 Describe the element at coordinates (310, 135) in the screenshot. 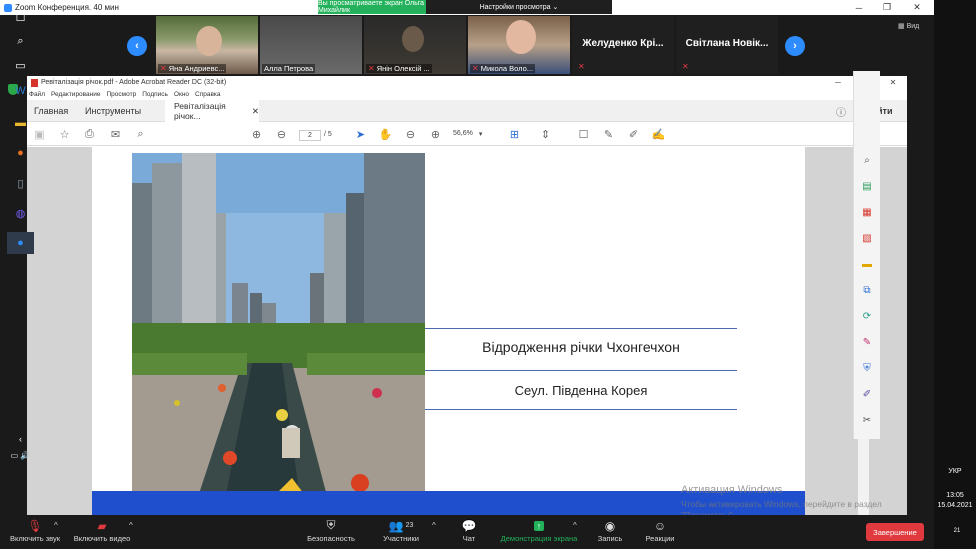

I see `page-number-input: 2` at that location.